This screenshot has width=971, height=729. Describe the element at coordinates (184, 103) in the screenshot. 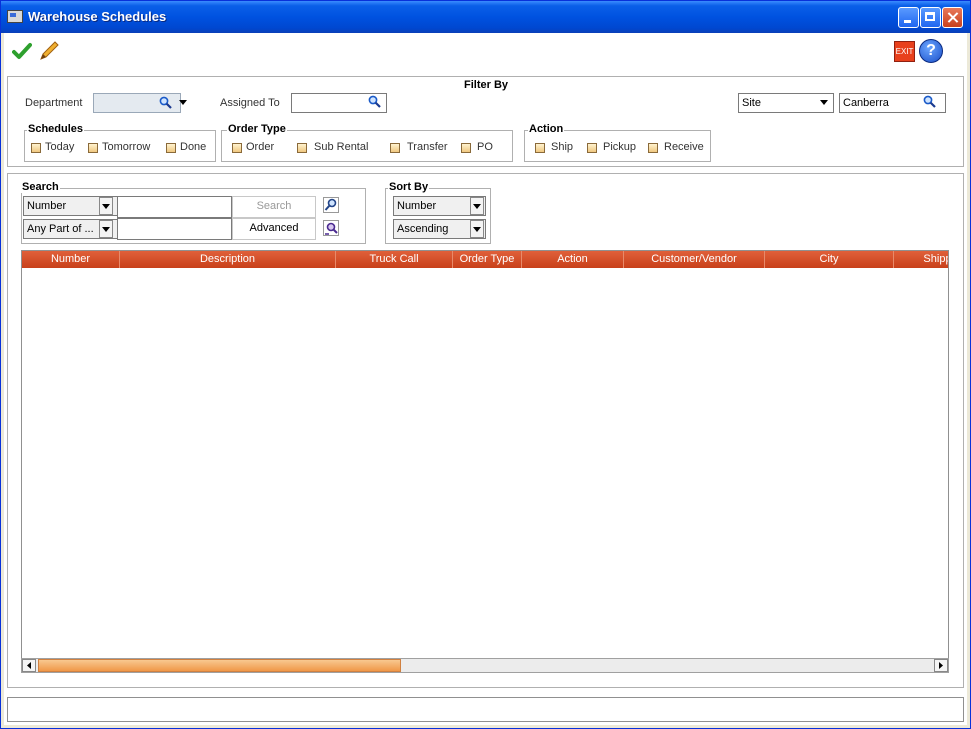

I see `department-dropdown-icon` at that location.